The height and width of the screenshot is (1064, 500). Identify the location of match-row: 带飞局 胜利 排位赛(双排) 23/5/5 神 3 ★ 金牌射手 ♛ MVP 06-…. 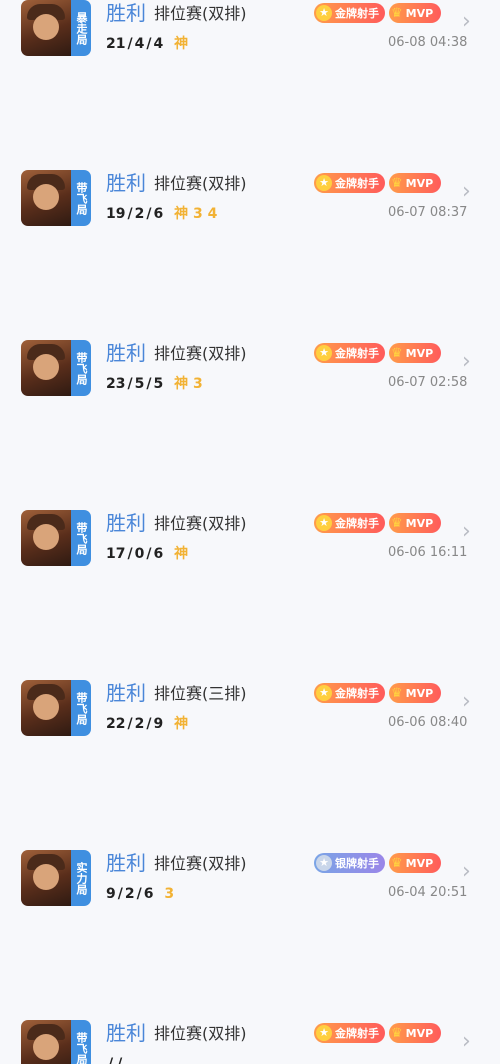
(250, 365).